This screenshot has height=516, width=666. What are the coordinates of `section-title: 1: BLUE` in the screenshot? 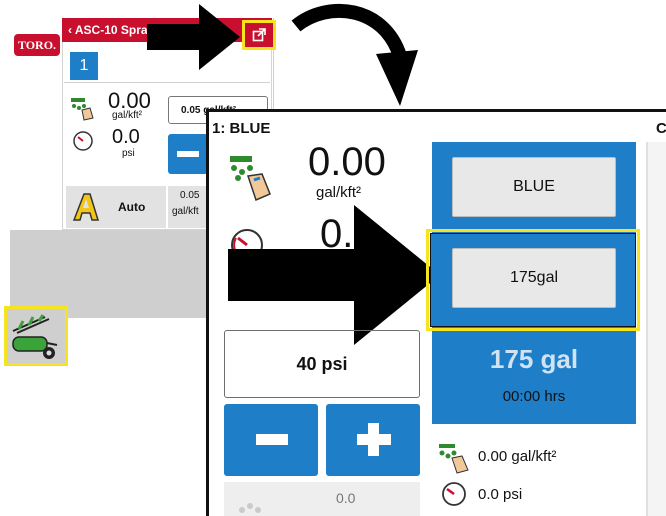 It's located at (241, 128).